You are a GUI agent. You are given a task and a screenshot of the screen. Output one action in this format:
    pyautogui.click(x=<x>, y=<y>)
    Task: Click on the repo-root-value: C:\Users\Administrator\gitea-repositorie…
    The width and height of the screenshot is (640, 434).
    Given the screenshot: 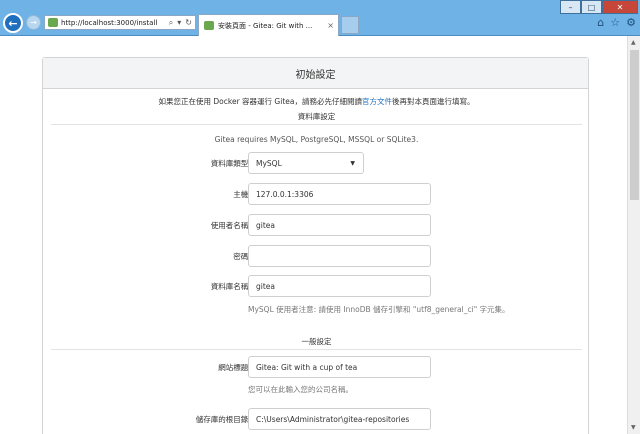 What is the action you would take?
    pyautogui.click(x=333, y=419)
    